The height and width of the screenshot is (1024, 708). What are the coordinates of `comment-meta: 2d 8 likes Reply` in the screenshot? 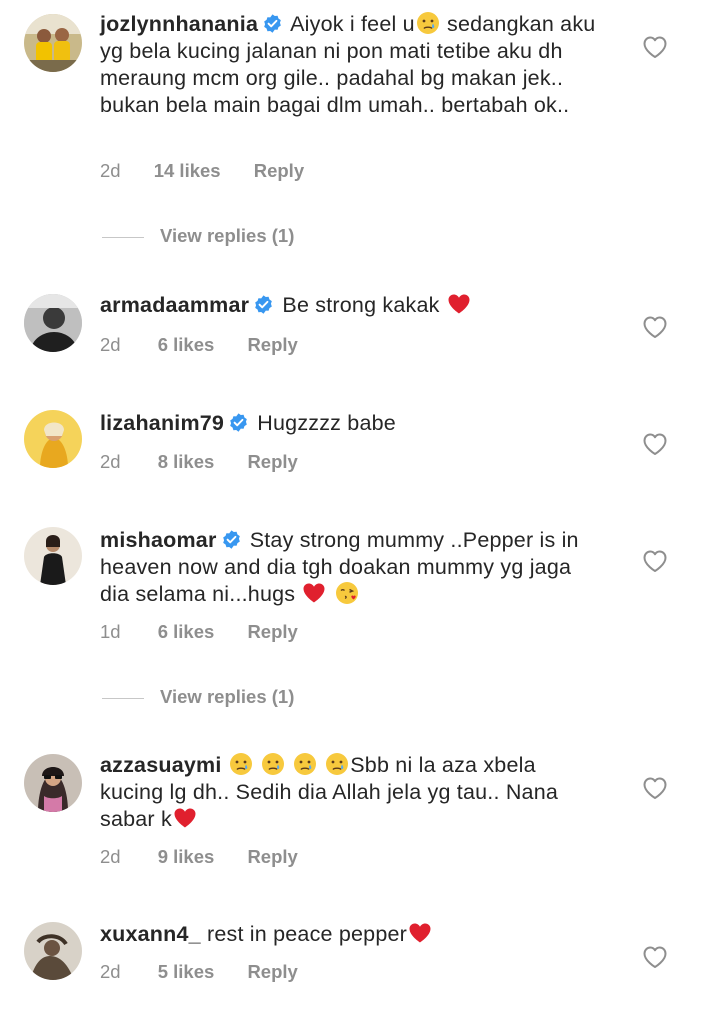 It's located at (199, 462).